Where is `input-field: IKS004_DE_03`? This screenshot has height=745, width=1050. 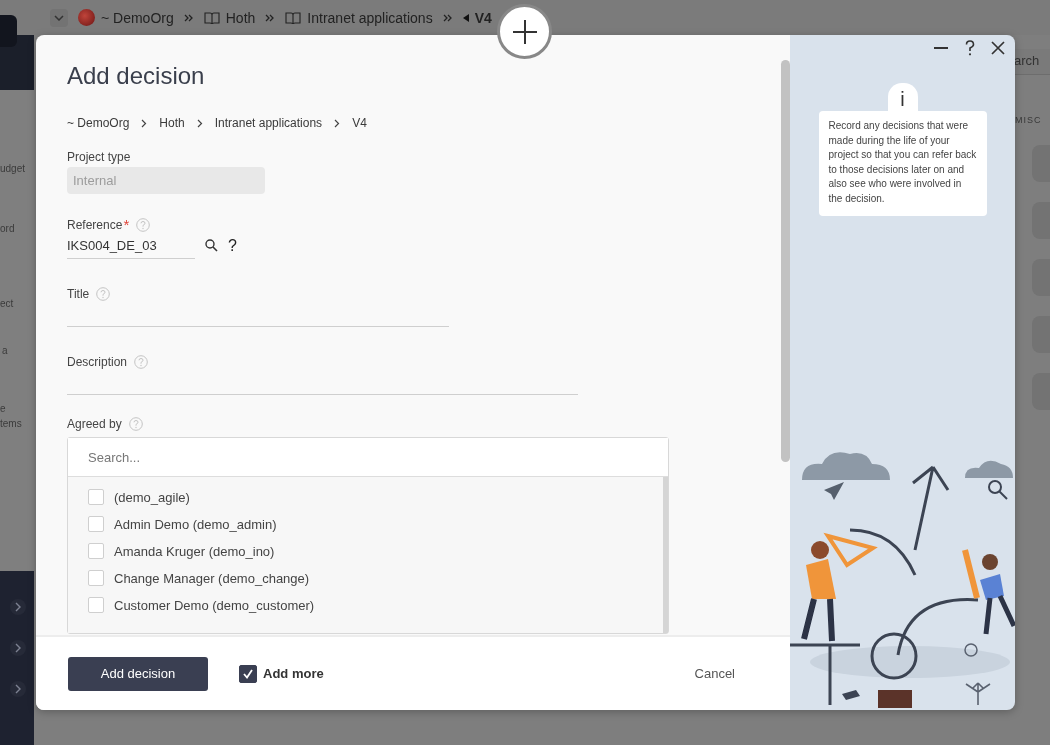
input-field: IKS004_DE_03 is located at coordinates (131, 248).